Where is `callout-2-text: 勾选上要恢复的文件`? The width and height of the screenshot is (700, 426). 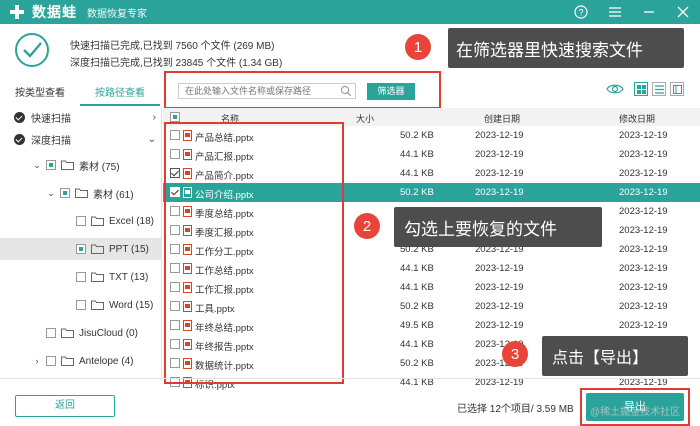 callout-2-text: 勾选上要恢复的文件 is located at coordinates (480, 229).